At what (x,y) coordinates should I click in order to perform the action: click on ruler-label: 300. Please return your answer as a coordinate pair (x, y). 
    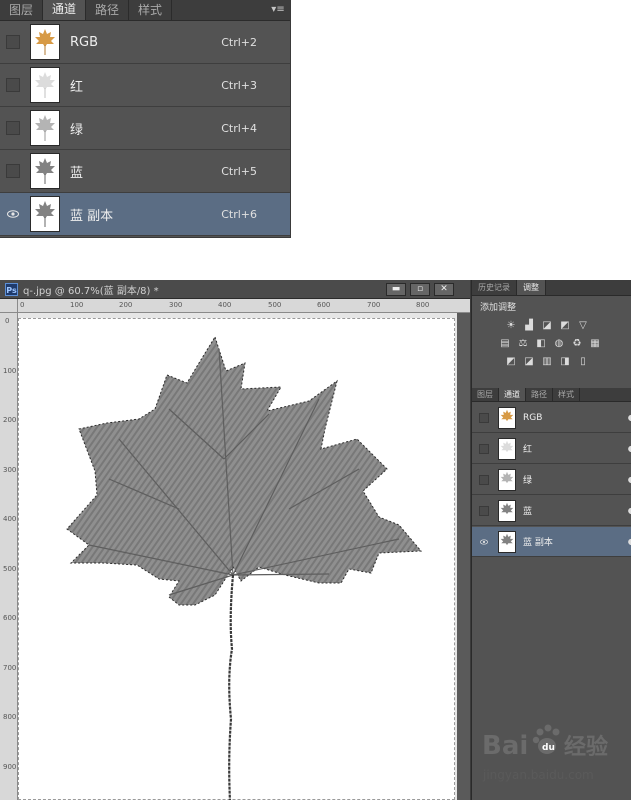
    Looking at the image, I should click on (176, 305).